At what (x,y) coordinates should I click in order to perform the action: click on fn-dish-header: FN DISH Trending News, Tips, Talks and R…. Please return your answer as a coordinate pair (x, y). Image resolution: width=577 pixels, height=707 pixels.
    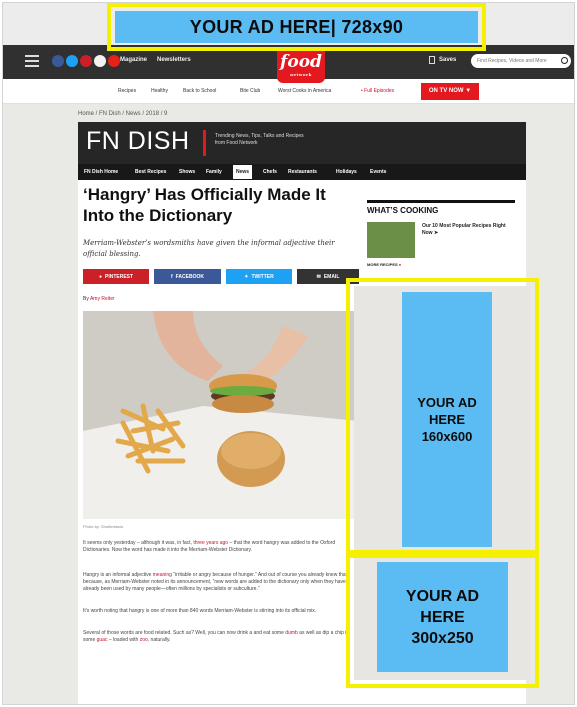
    Looking at the image, I should click on (302, 143).